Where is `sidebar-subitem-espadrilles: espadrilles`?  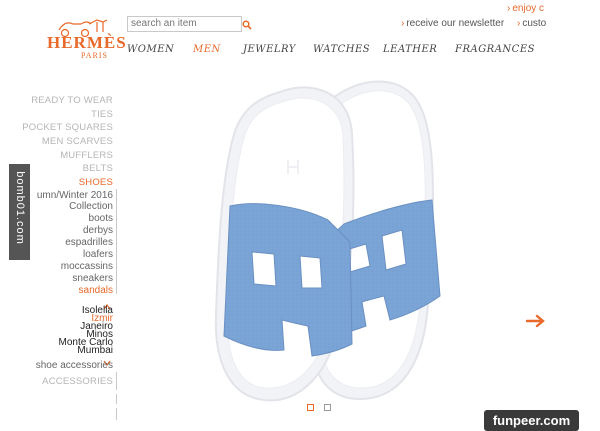 sidebar-subitem-espadrilles: espadrilles is located at coordinates (89, 242).